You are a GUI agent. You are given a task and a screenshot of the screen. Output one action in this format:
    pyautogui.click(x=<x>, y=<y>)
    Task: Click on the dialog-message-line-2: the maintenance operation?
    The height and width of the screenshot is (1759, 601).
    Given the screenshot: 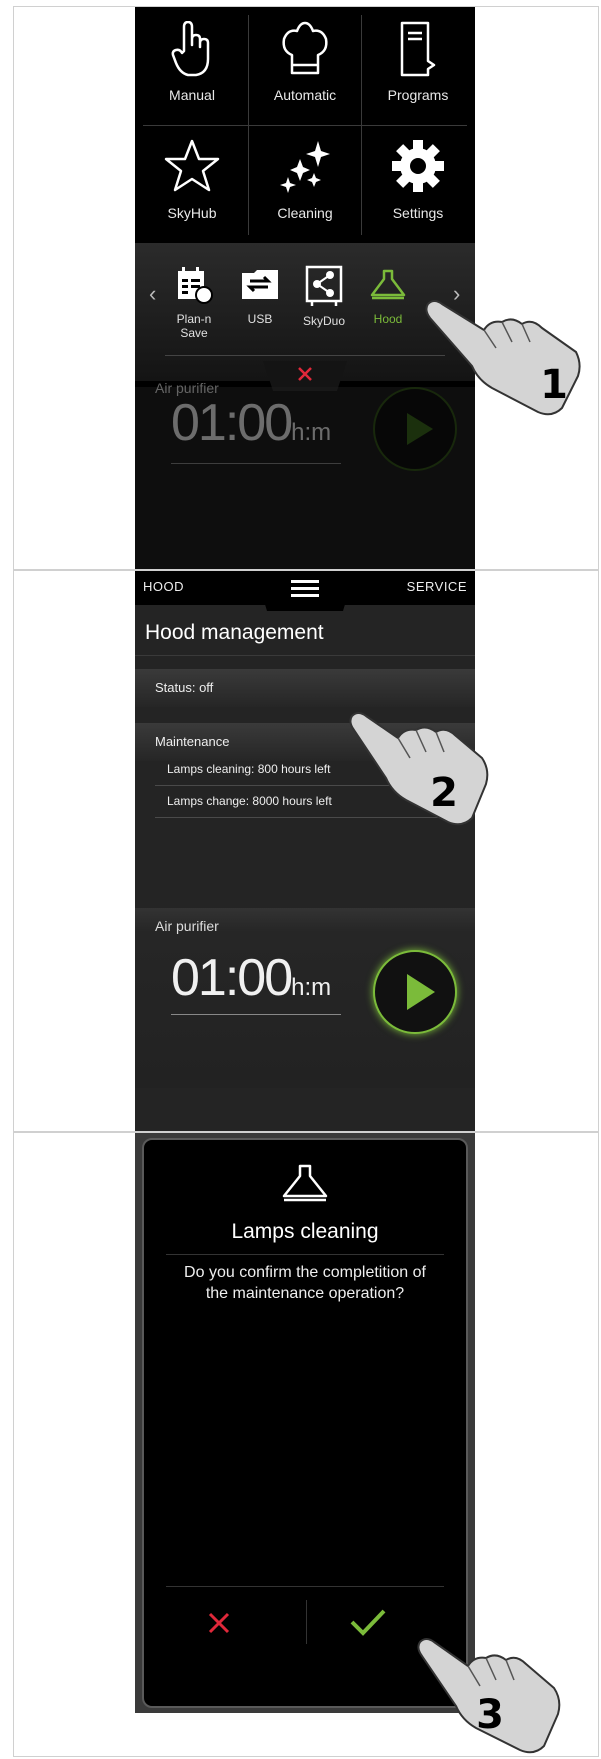 What is the action you would take?
    pyautogui.click(x=305, y=1293)
    